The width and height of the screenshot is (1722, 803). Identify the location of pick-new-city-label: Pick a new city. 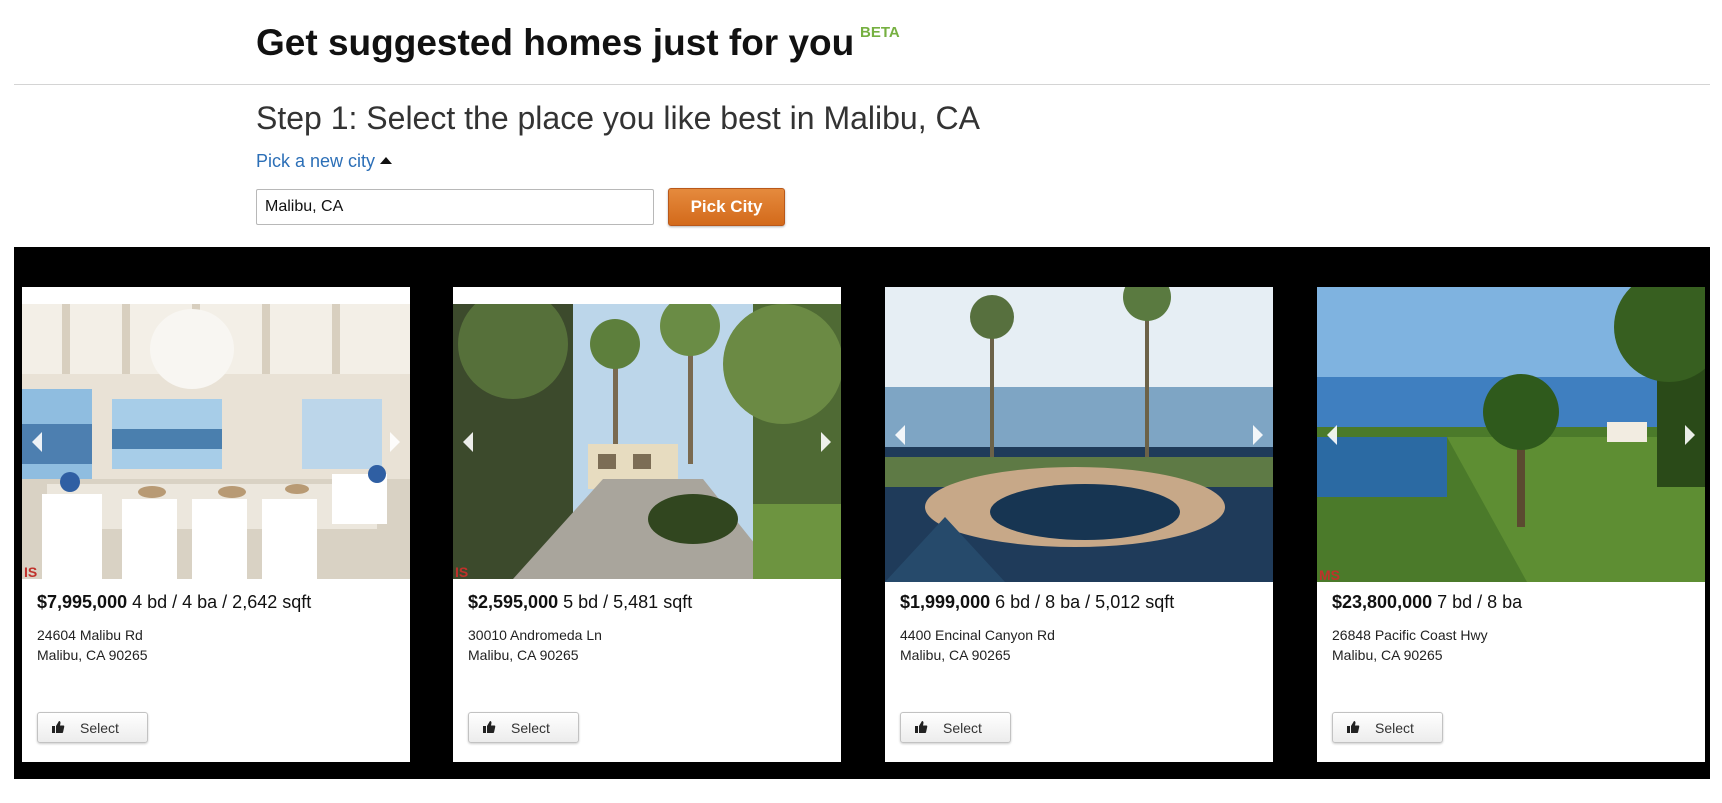
(316, 161).